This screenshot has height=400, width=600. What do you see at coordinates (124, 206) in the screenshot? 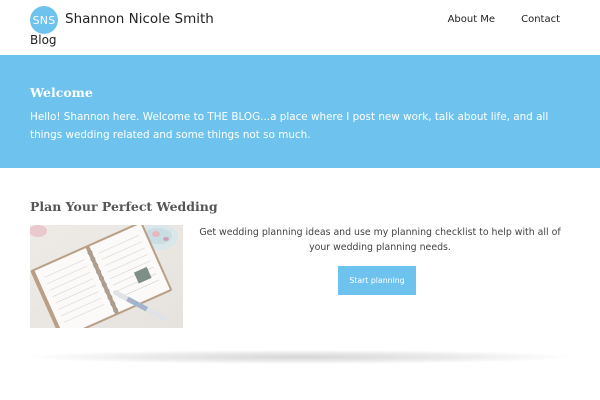
I see `plan-title: Plan Your Perfect Wedding` at bounding box center [124, 206].